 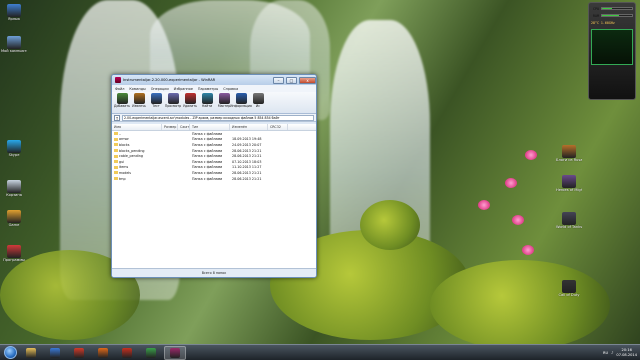 I want to click on toolbar-button: Найти, so click(x=207, y=102).